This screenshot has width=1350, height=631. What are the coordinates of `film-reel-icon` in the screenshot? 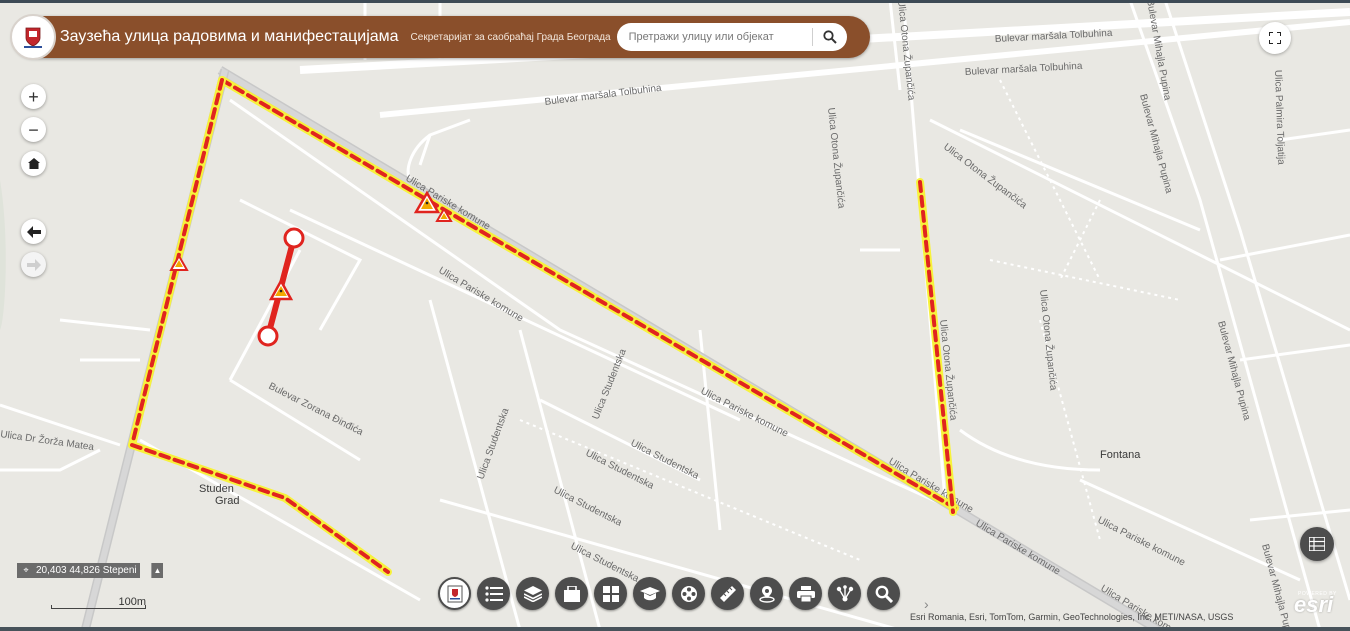 It's located at (688, 593).